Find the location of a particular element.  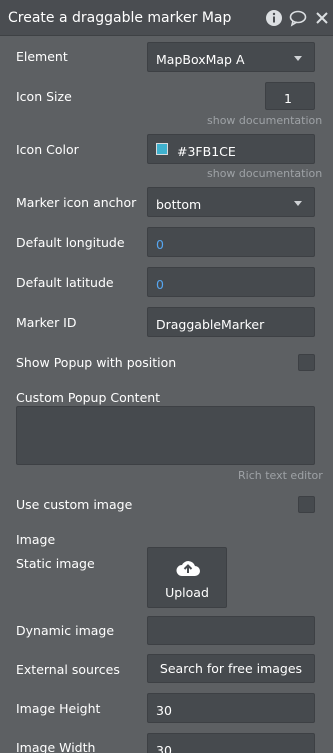

use-custom-image-checkbox is located at coordinates (306, 504).